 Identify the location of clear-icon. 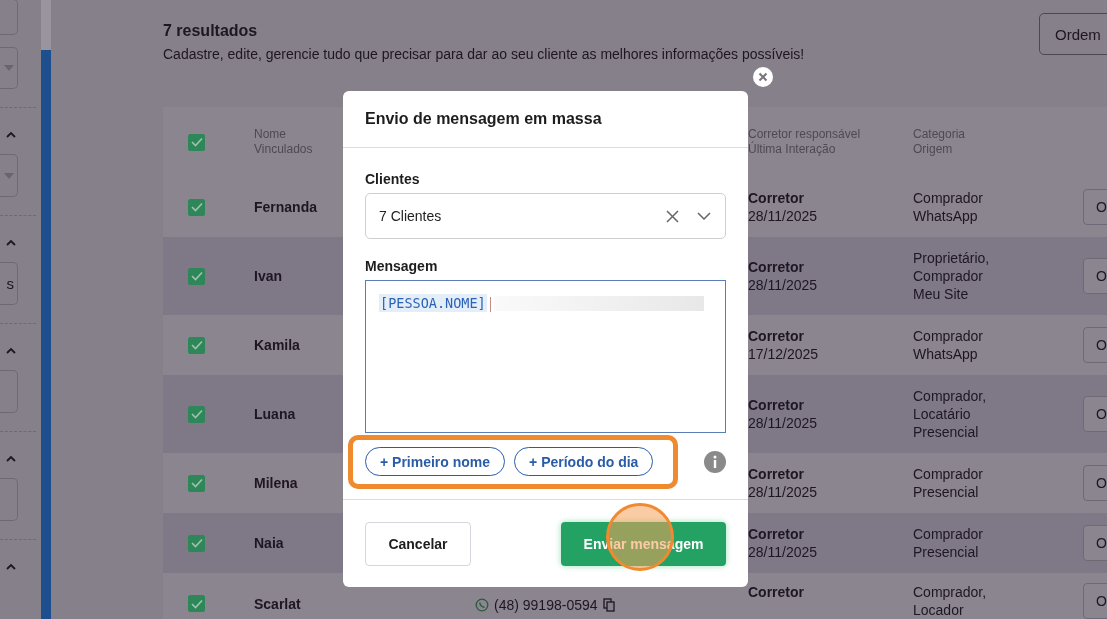
(672, 216).